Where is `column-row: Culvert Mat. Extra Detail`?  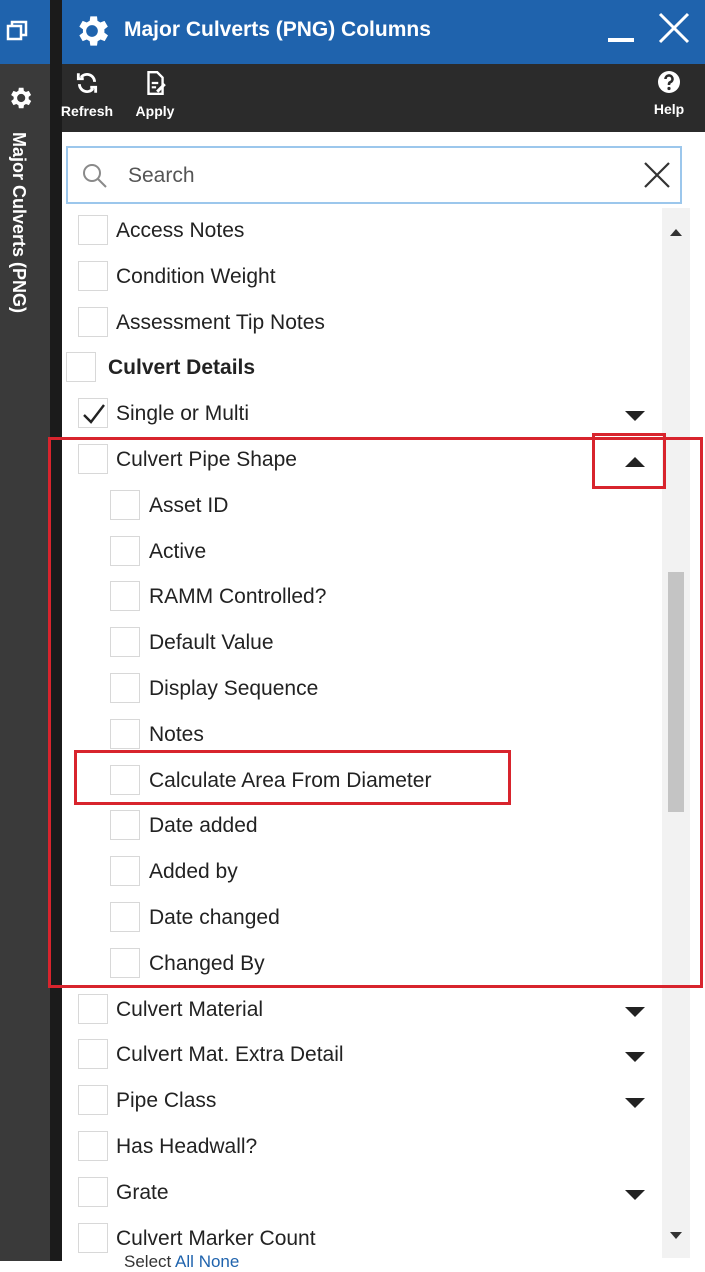 column-row: Culvert Mat. Extra Detail is located at coordinates (360, 1055).